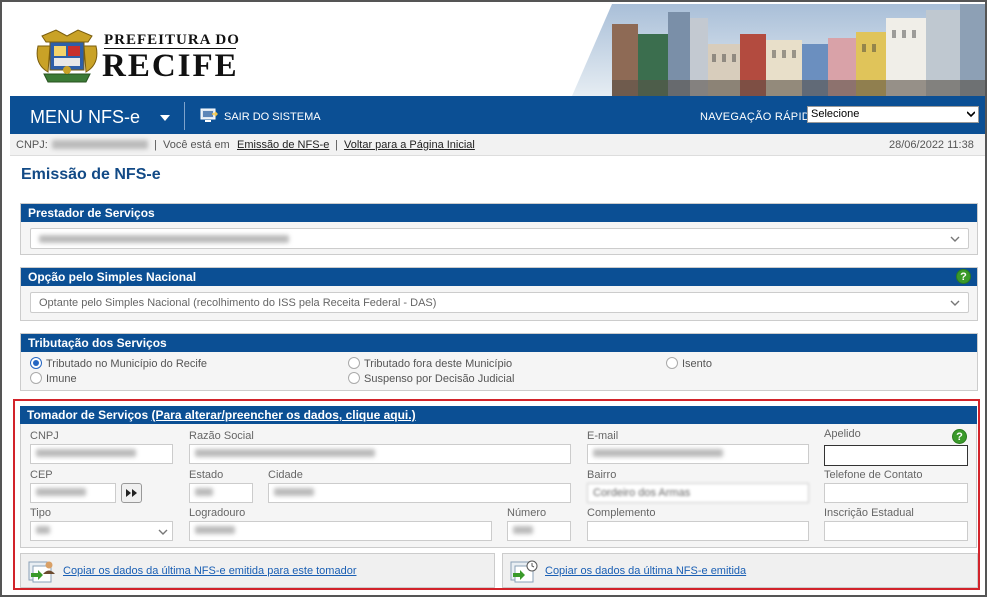 This screenshot has height=597, width=987. Describe the element at coordinates (524, 571) in the screenshot. I see `copy-history-document-icon` at that location.